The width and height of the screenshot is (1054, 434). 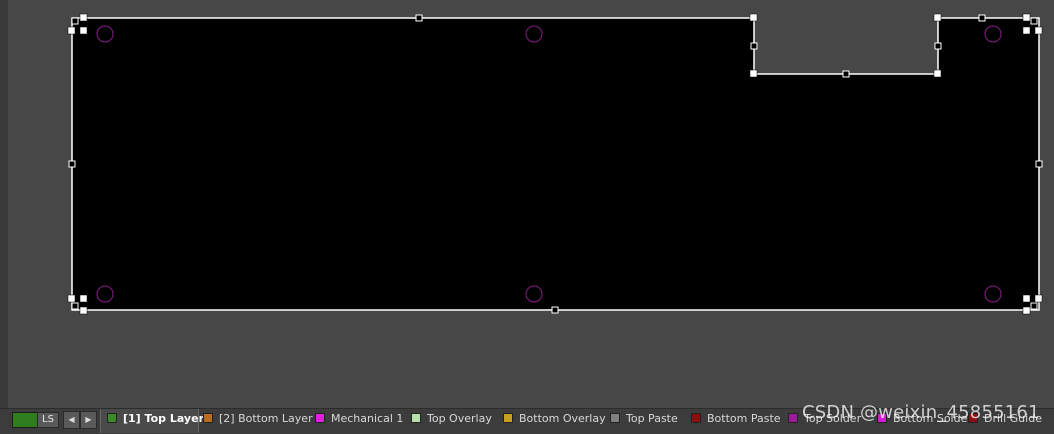 I want to click on layer-tab-label: Mechanical 1, so click(x=367, y=418).